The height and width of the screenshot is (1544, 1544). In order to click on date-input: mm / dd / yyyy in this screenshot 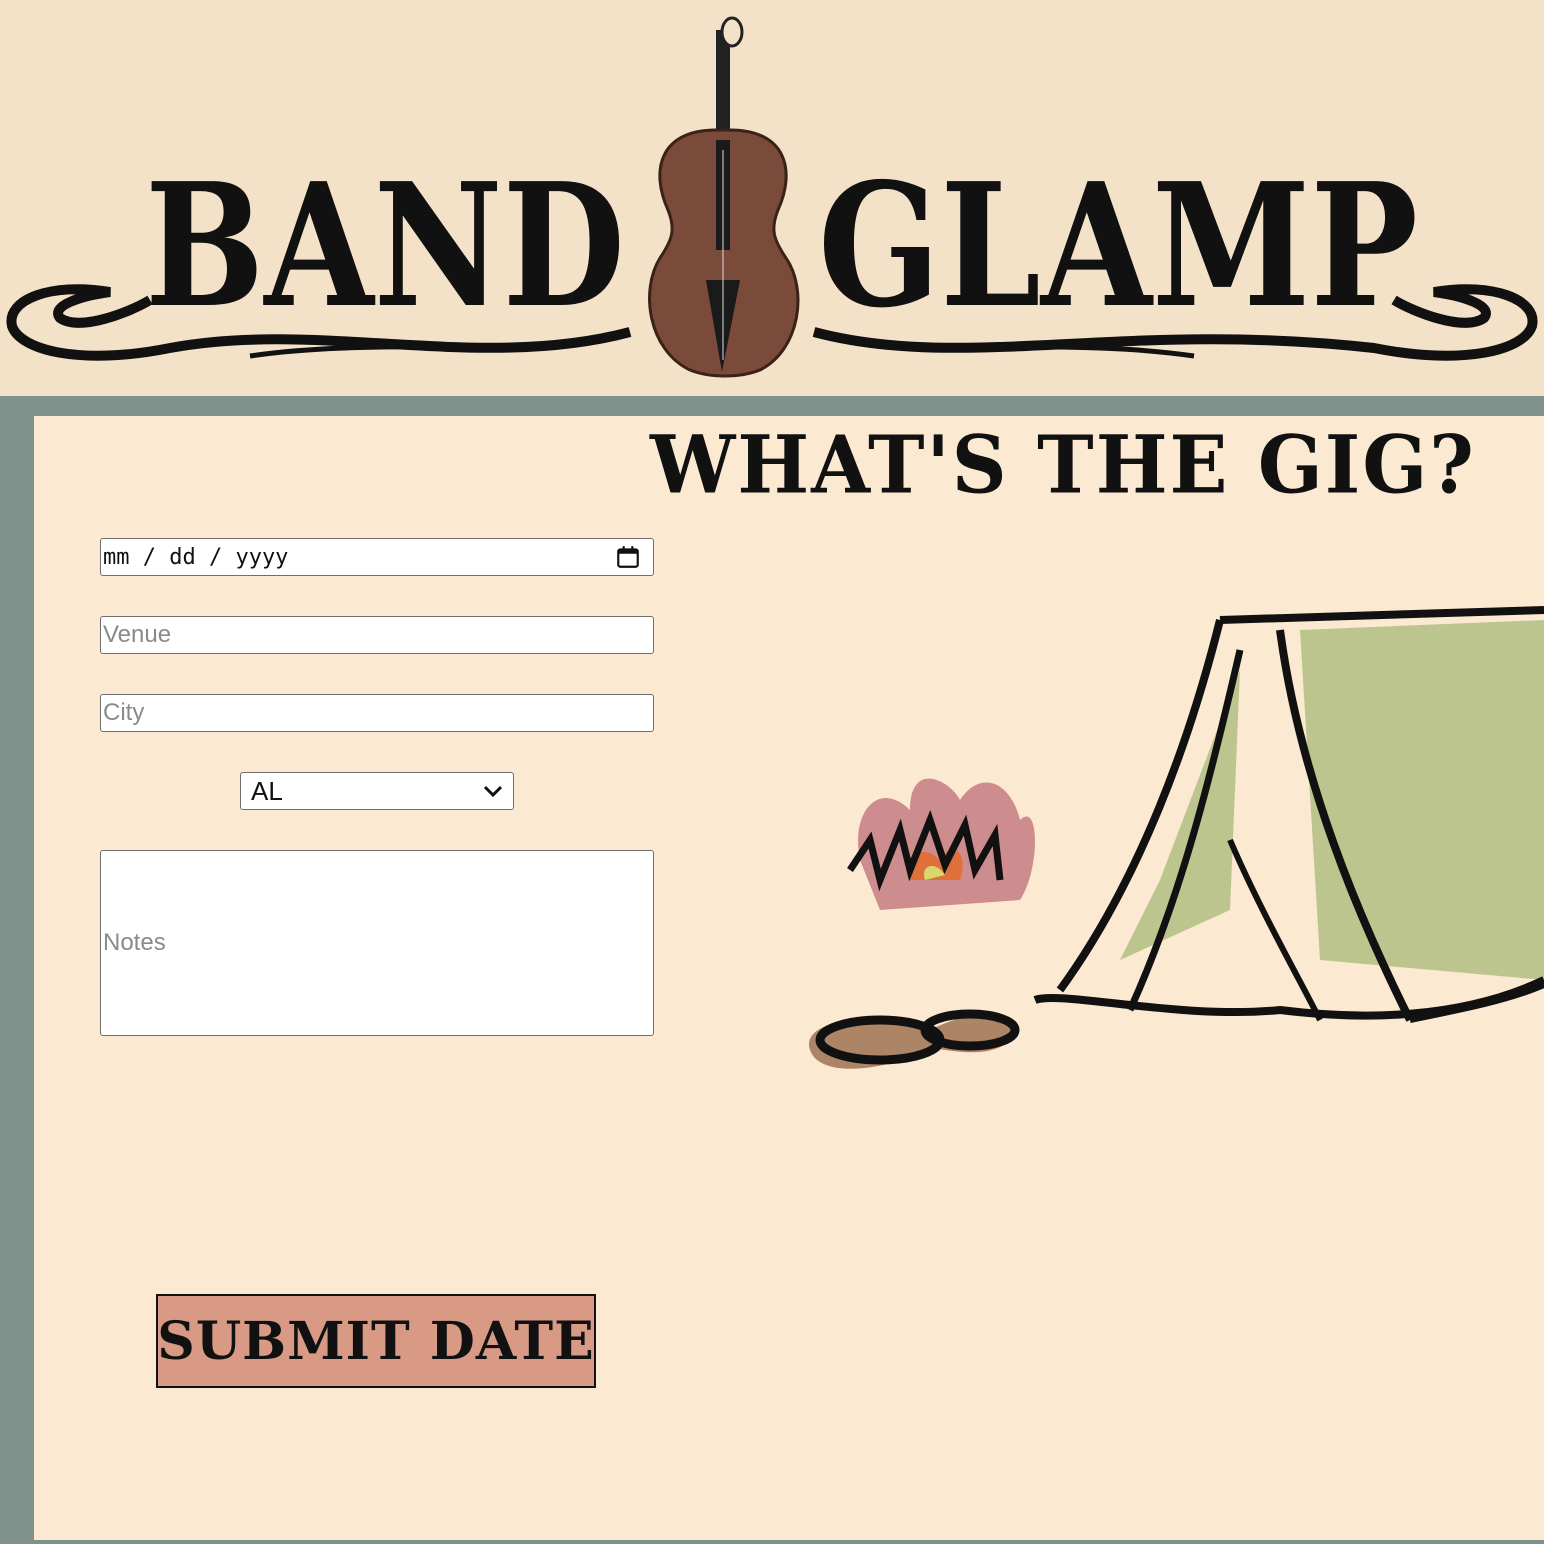, I will do `click(377, 557)`.